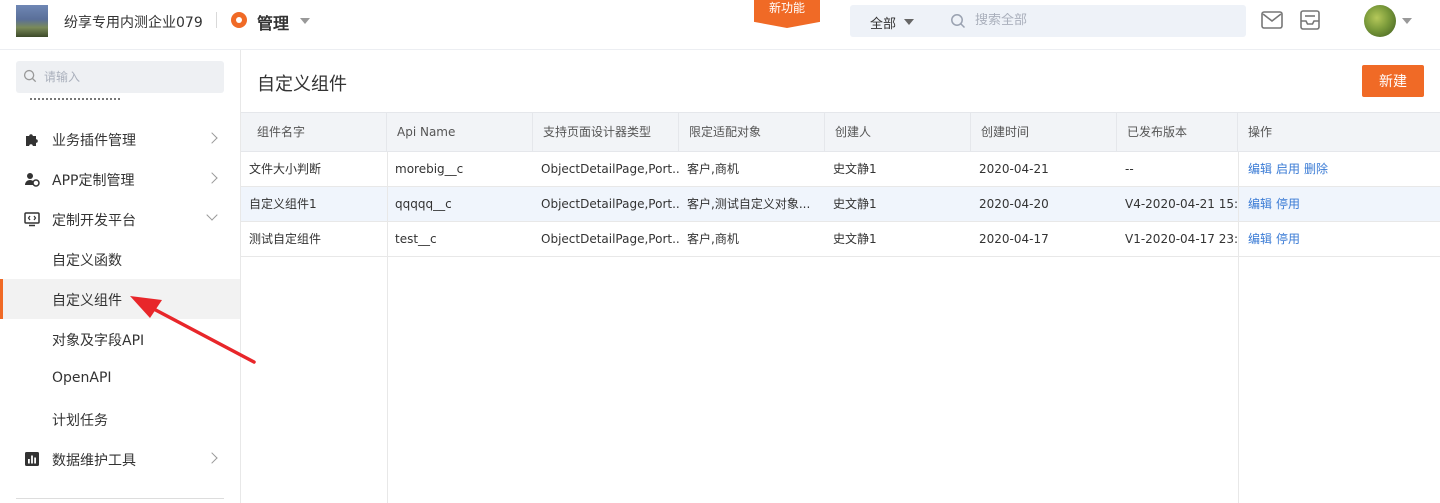 The image size is (1440, 503). Describe the element at coordinates (129, 77) in the screenshot. I see `sidebar-search-input` at that location.